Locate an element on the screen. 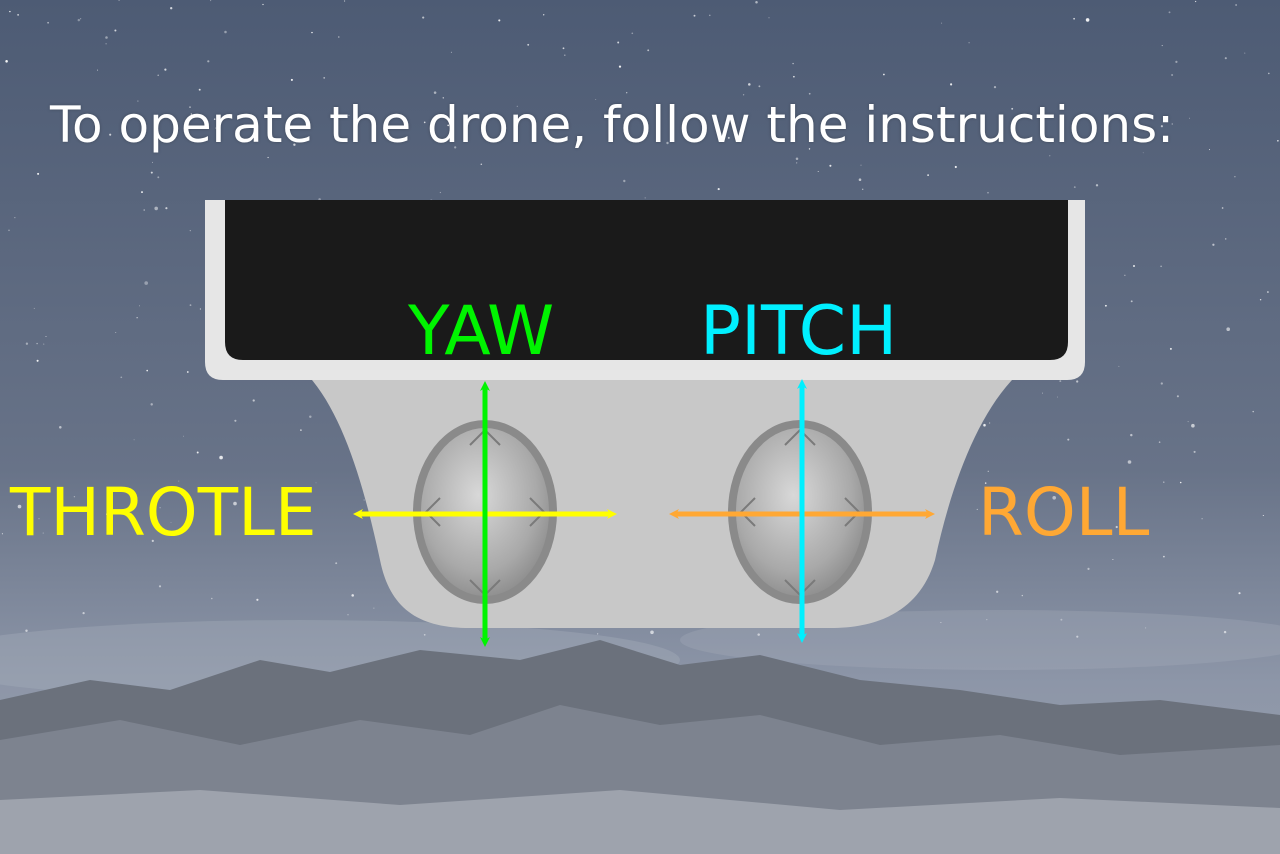 The image size is (1280, 854). yaw-label: YAW is located at coordinates (481, 331).